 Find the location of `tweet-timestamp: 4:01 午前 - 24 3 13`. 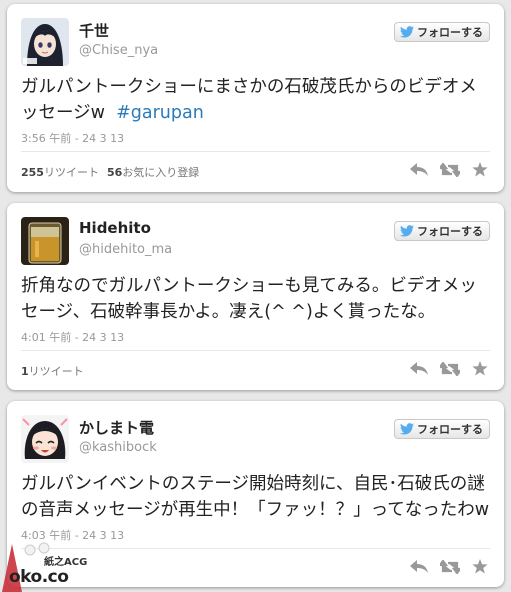

tweet-timestamp: 4:01 午前 - 24 3 13 is located at coordinates (72, 337).